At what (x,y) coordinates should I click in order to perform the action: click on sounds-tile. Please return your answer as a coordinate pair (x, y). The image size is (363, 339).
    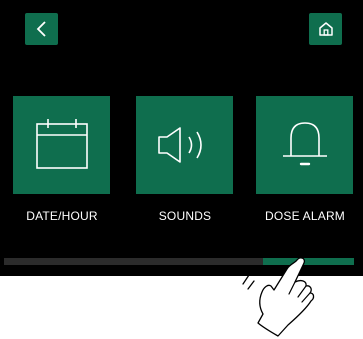
    Looking at the image, I should click on (184, 145).